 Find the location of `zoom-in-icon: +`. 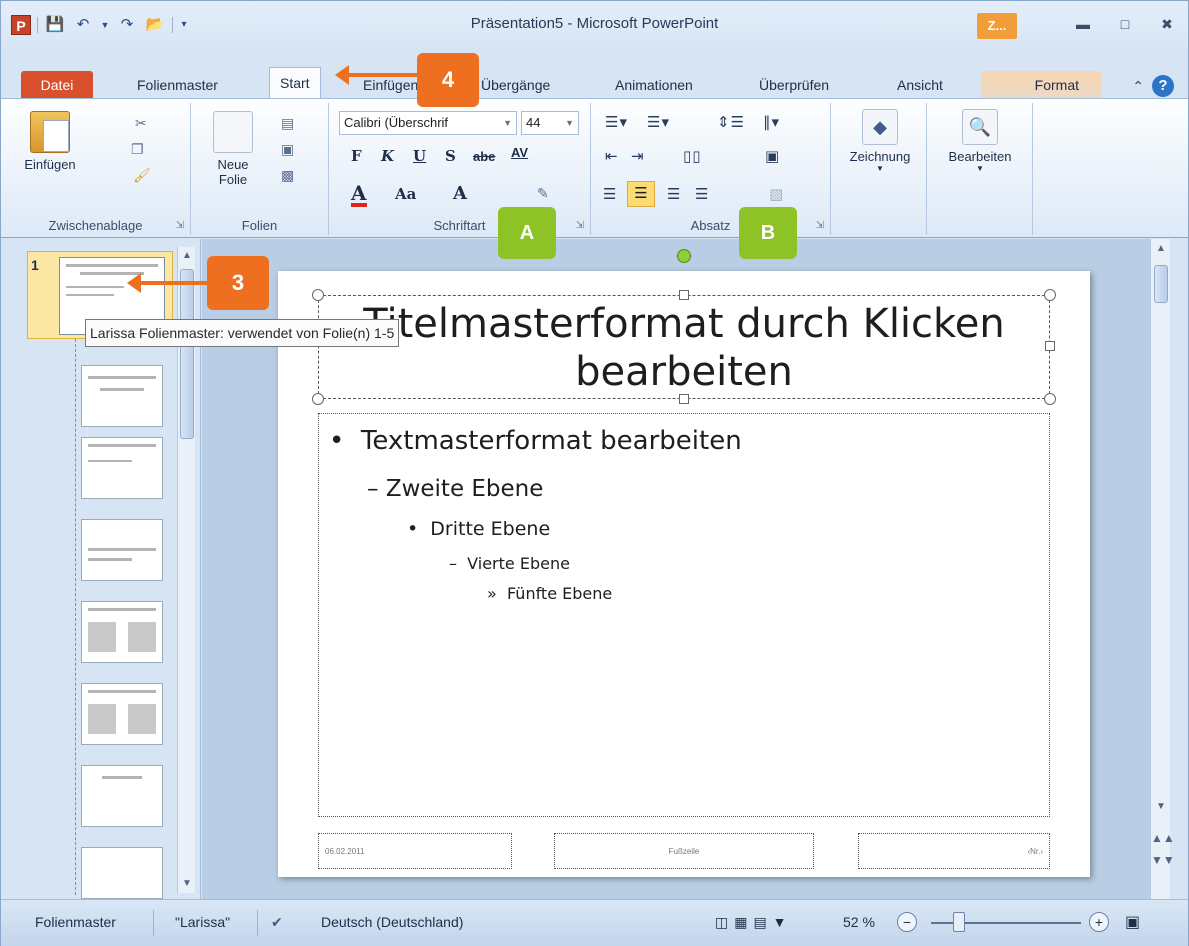

zoom-in-icon: + is located at coordinates (1099, 922).